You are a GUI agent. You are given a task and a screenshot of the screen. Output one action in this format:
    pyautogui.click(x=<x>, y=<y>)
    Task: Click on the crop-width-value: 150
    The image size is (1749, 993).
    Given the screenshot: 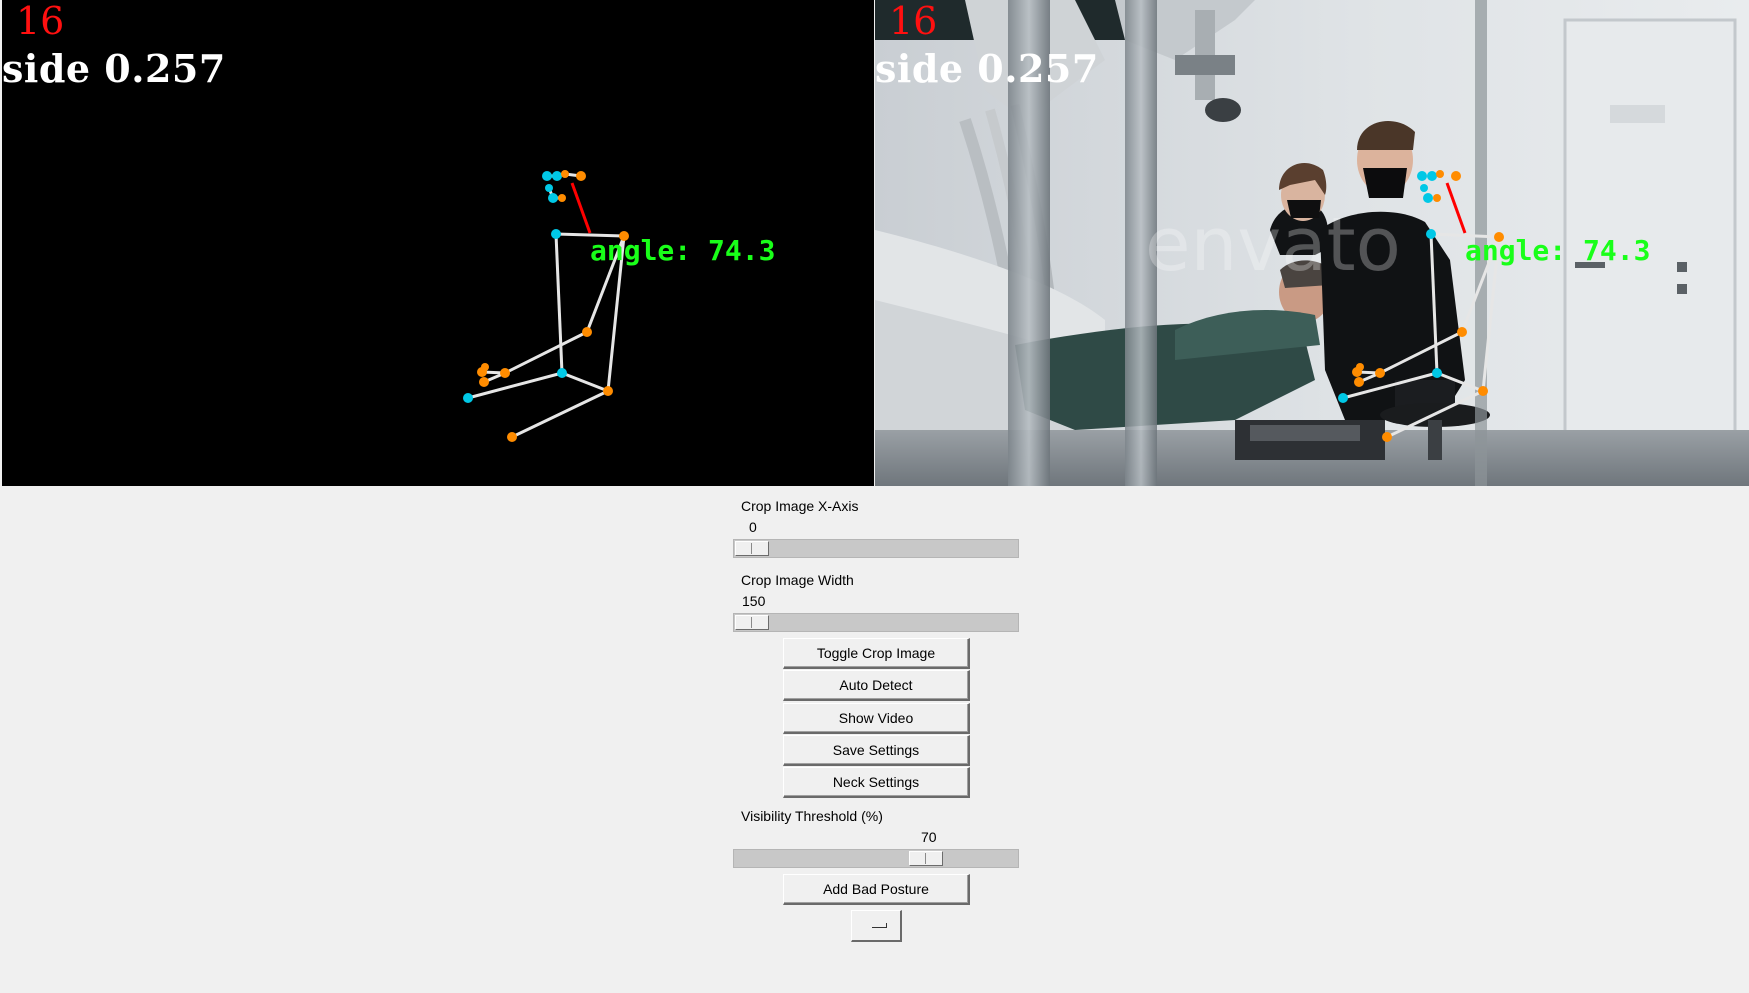 What is the action you would take?
    pyautogui.click(x=754, y=601)
    